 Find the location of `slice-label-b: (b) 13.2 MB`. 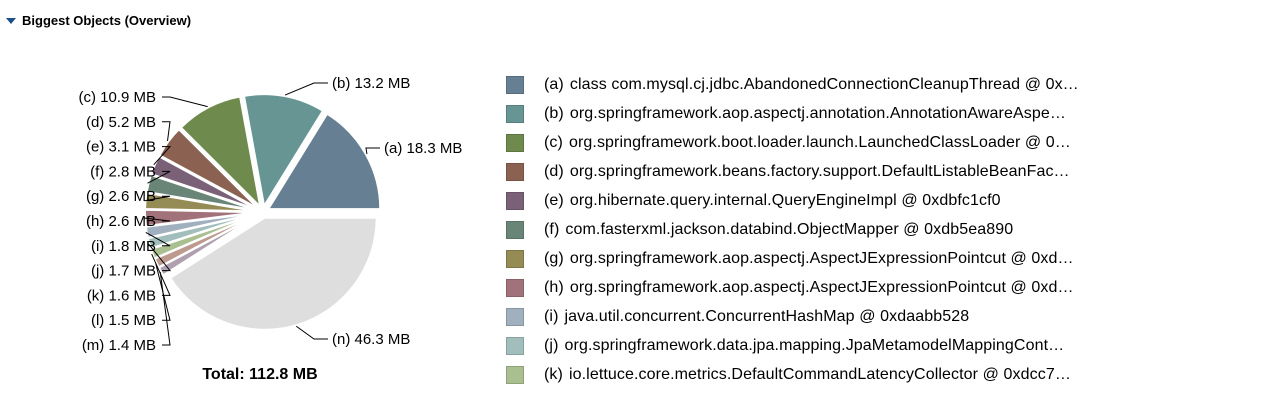

slice-label-b: (b) 13.2 MB is located at coordinates (371, 83).